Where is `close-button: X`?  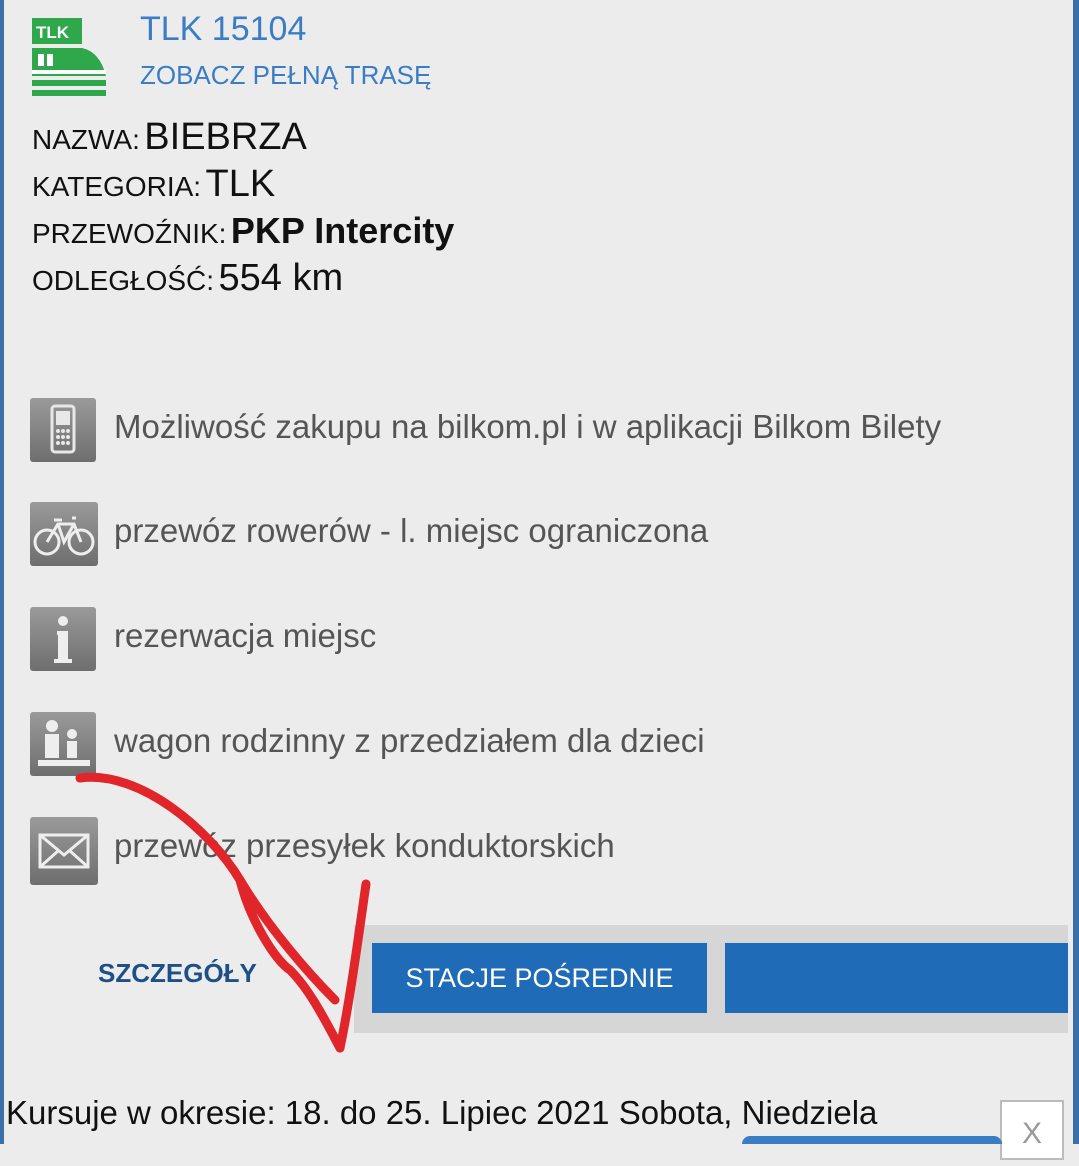
close-button: X is located at coordinates (1032, 1130).